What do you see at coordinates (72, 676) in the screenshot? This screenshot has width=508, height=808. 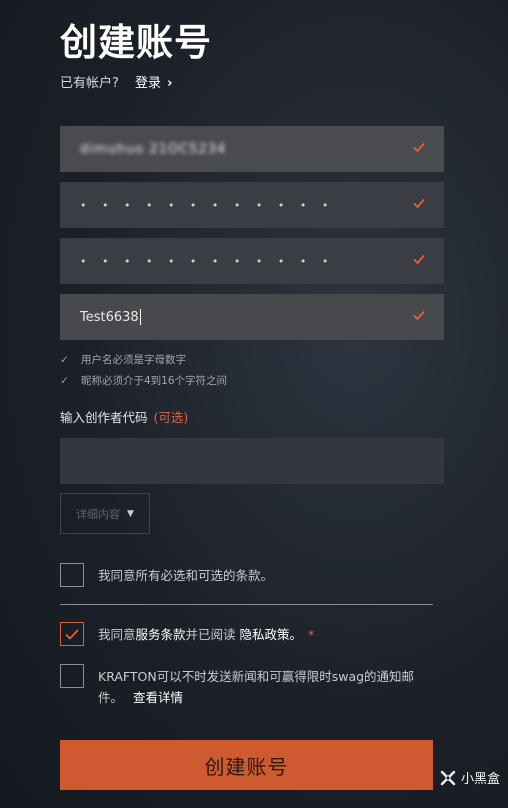 I see `news-consent-checkbox` at bounding box center [72, 676].